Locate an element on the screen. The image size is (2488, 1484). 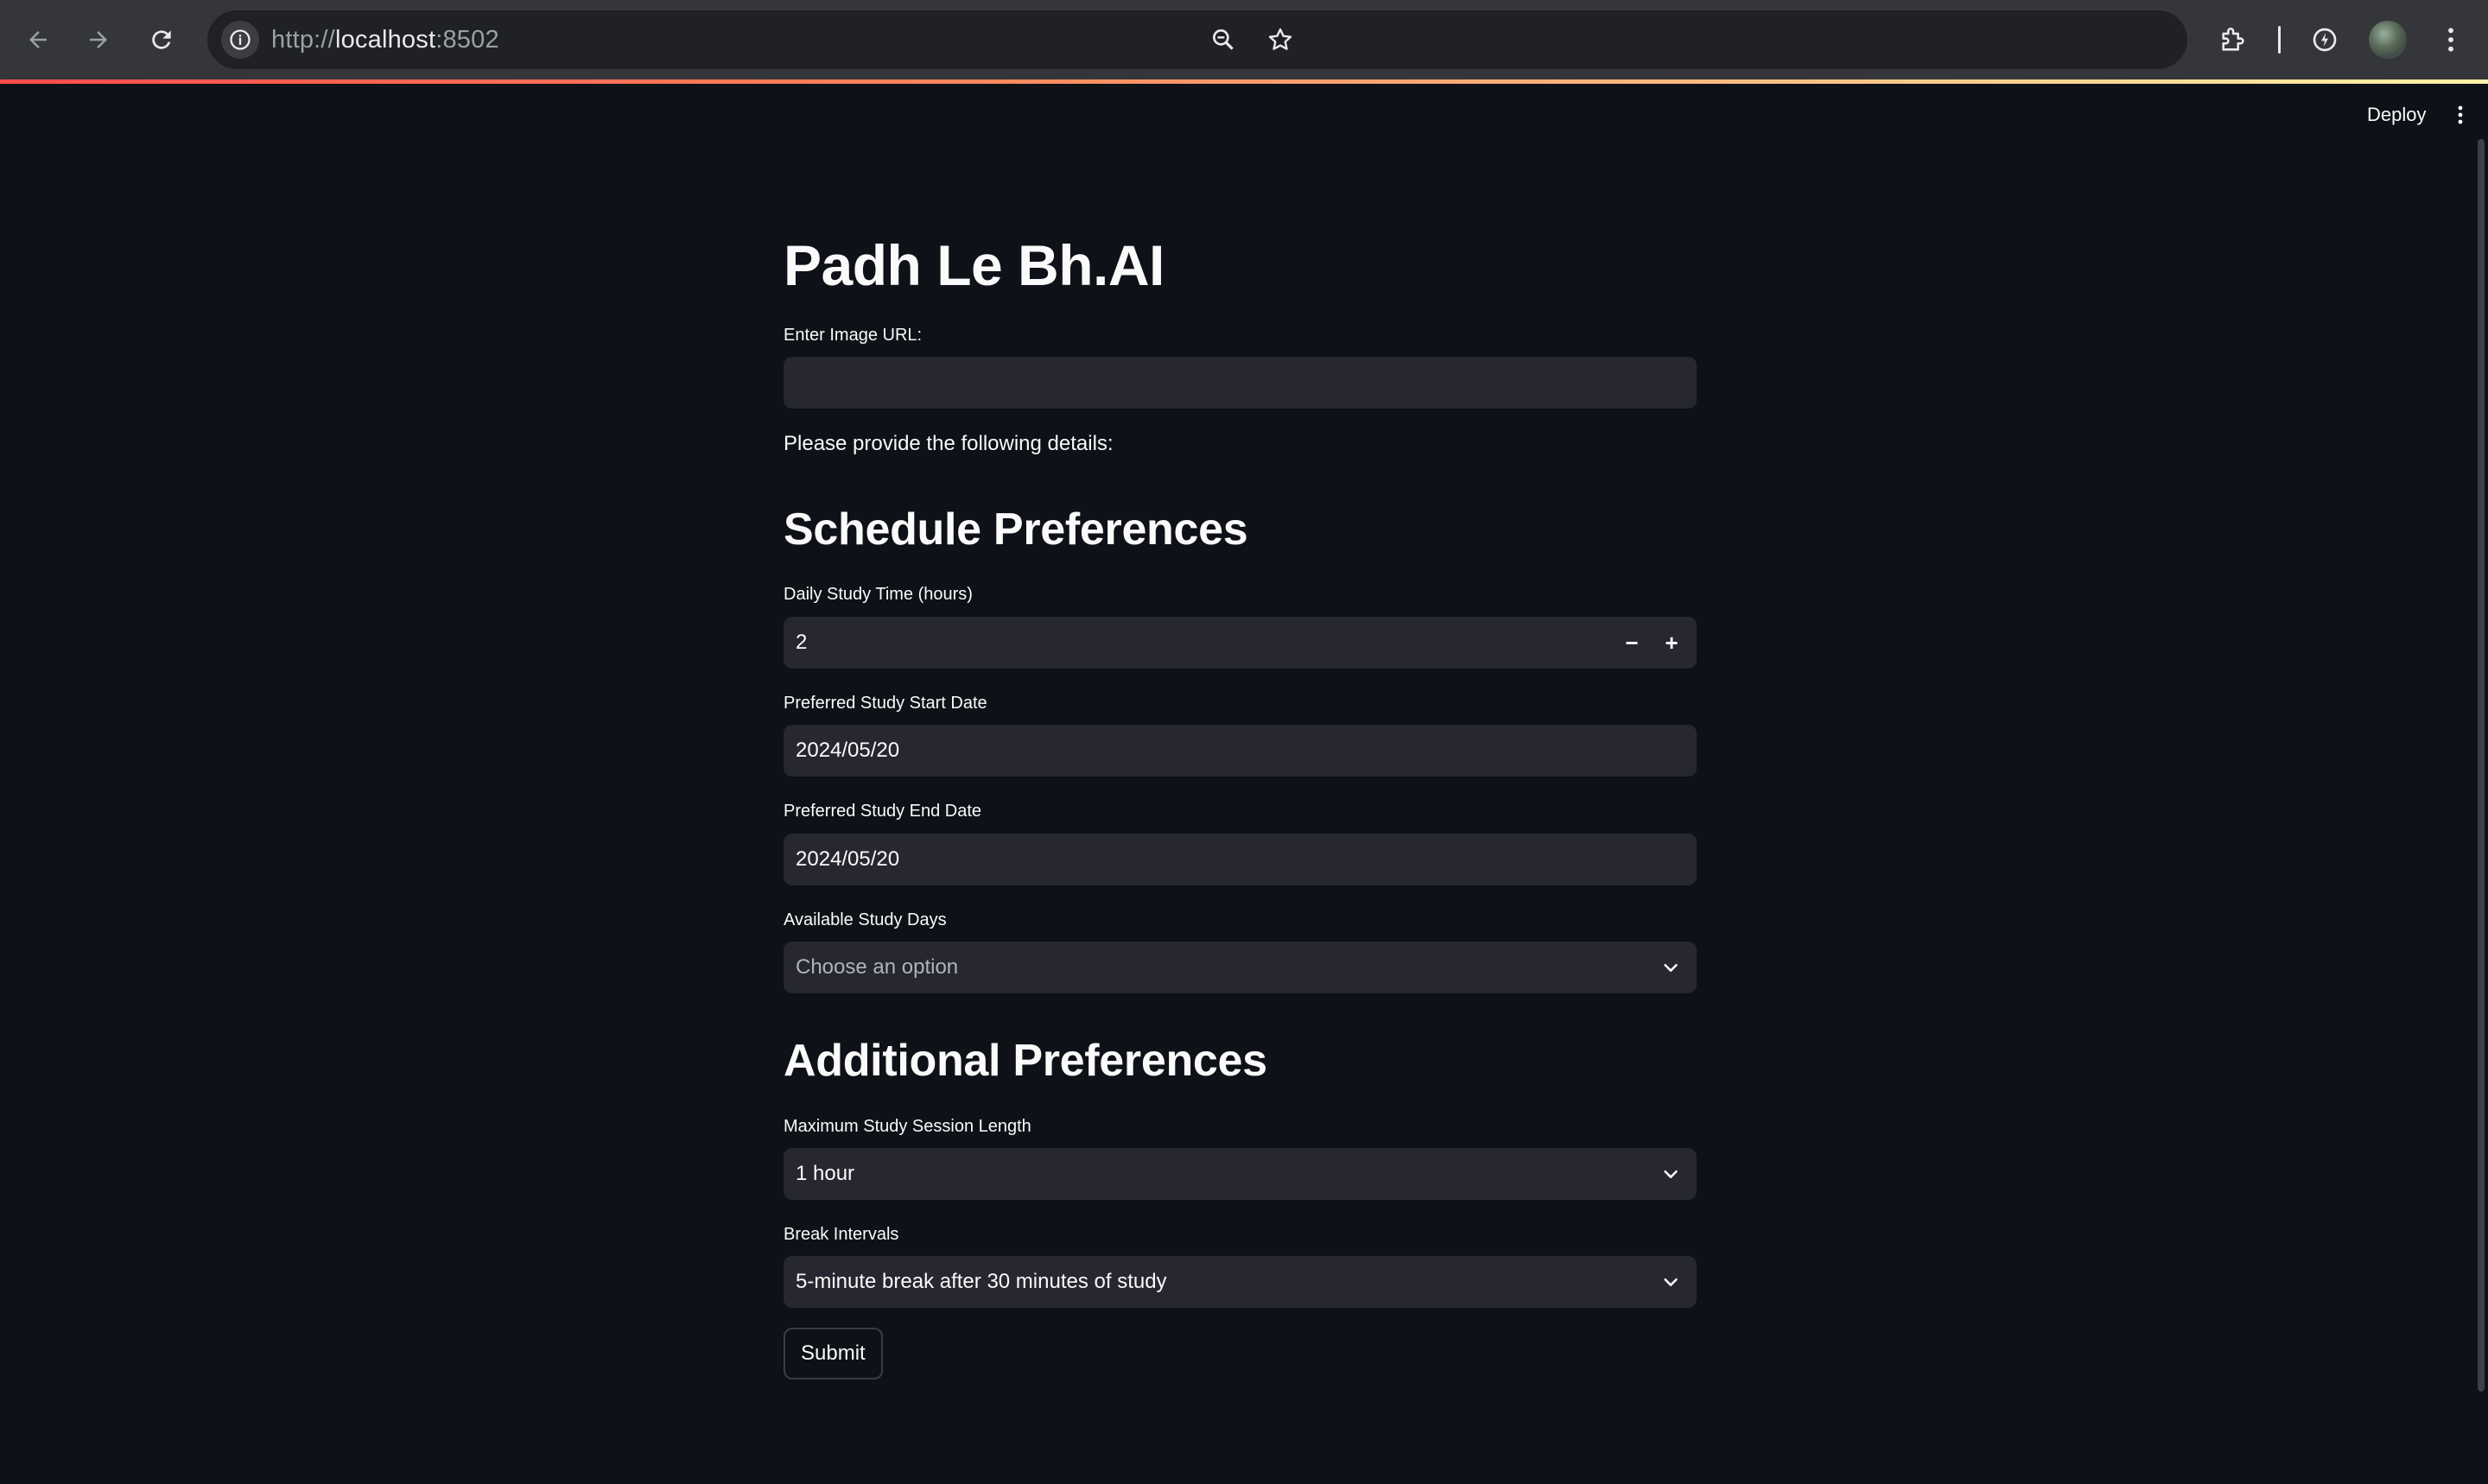
end-date-value: 2024/05/20 is located at coordinates (848, 859).